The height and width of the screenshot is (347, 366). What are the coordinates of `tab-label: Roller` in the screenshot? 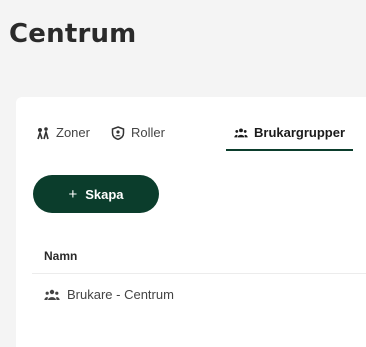 It's located at (148, 132).